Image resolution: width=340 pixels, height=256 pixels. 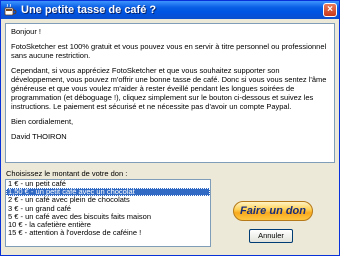 What do you see at coordinates (67, 173) in the screenshot?
I see `donation-amount-label: Choisissez le montant de votre don :` at bounding box center [67, 173].